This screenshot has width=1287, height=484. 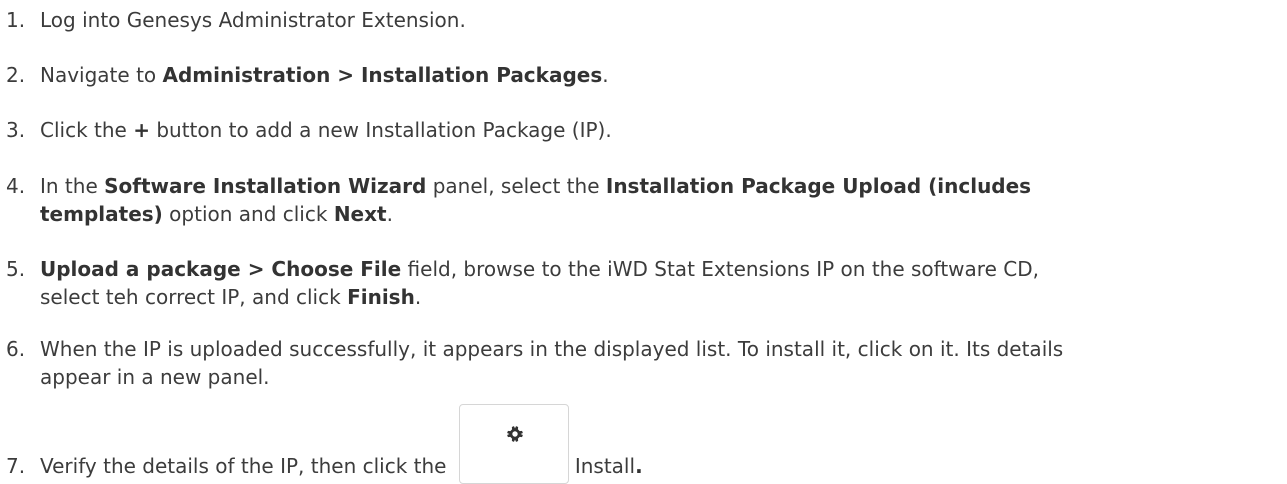 What do you see at coordinates (16, 130) in the screenshot?
I see `step-number: 3.` at bounding box center [16, 130].